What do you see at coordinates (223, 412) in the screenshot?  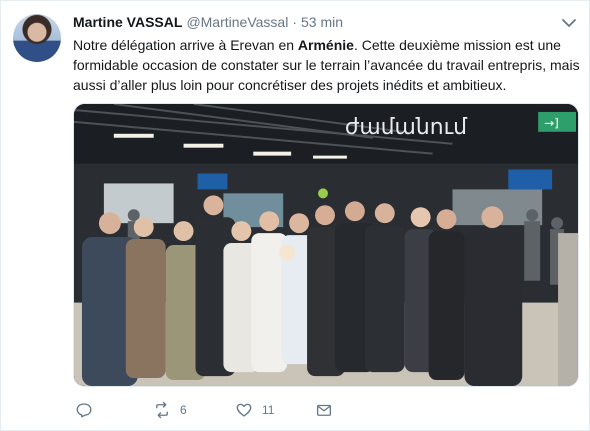 I see `tweet-actions: 6 11` at bounding box center [223, 412].